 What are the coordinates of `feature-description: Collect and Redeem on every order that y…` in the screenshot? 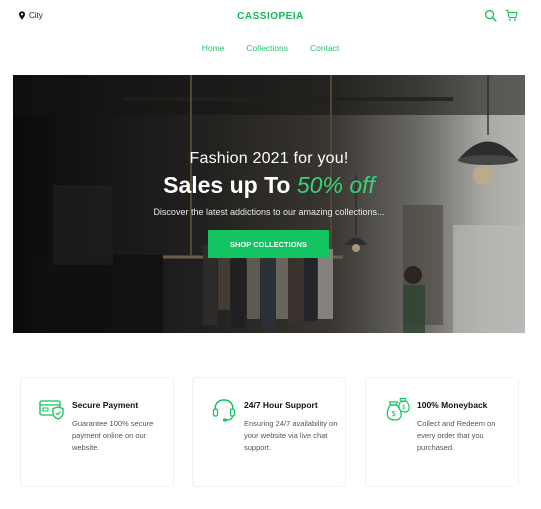 It's located at (456, 435).